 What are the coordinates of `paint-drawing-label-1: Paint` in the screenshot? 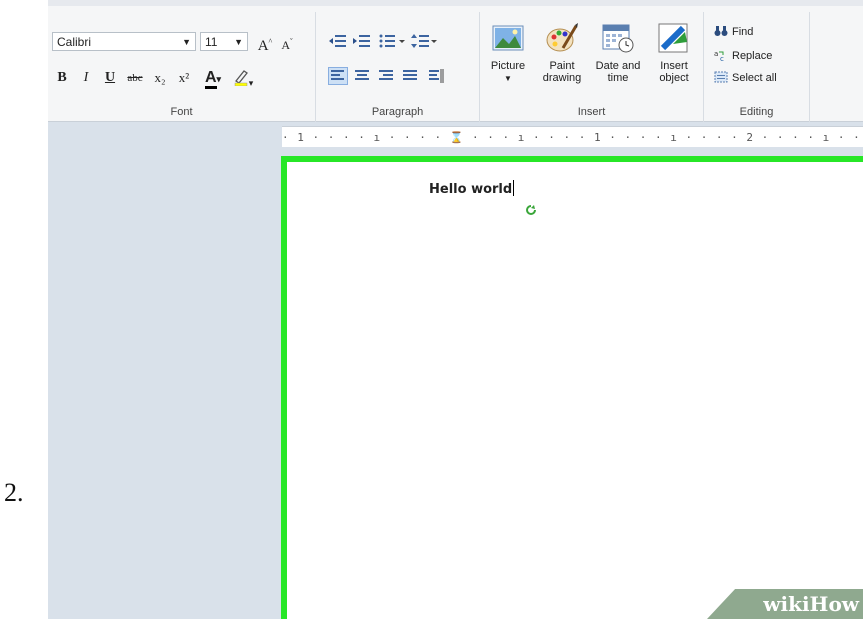 It's located at (562, 66).